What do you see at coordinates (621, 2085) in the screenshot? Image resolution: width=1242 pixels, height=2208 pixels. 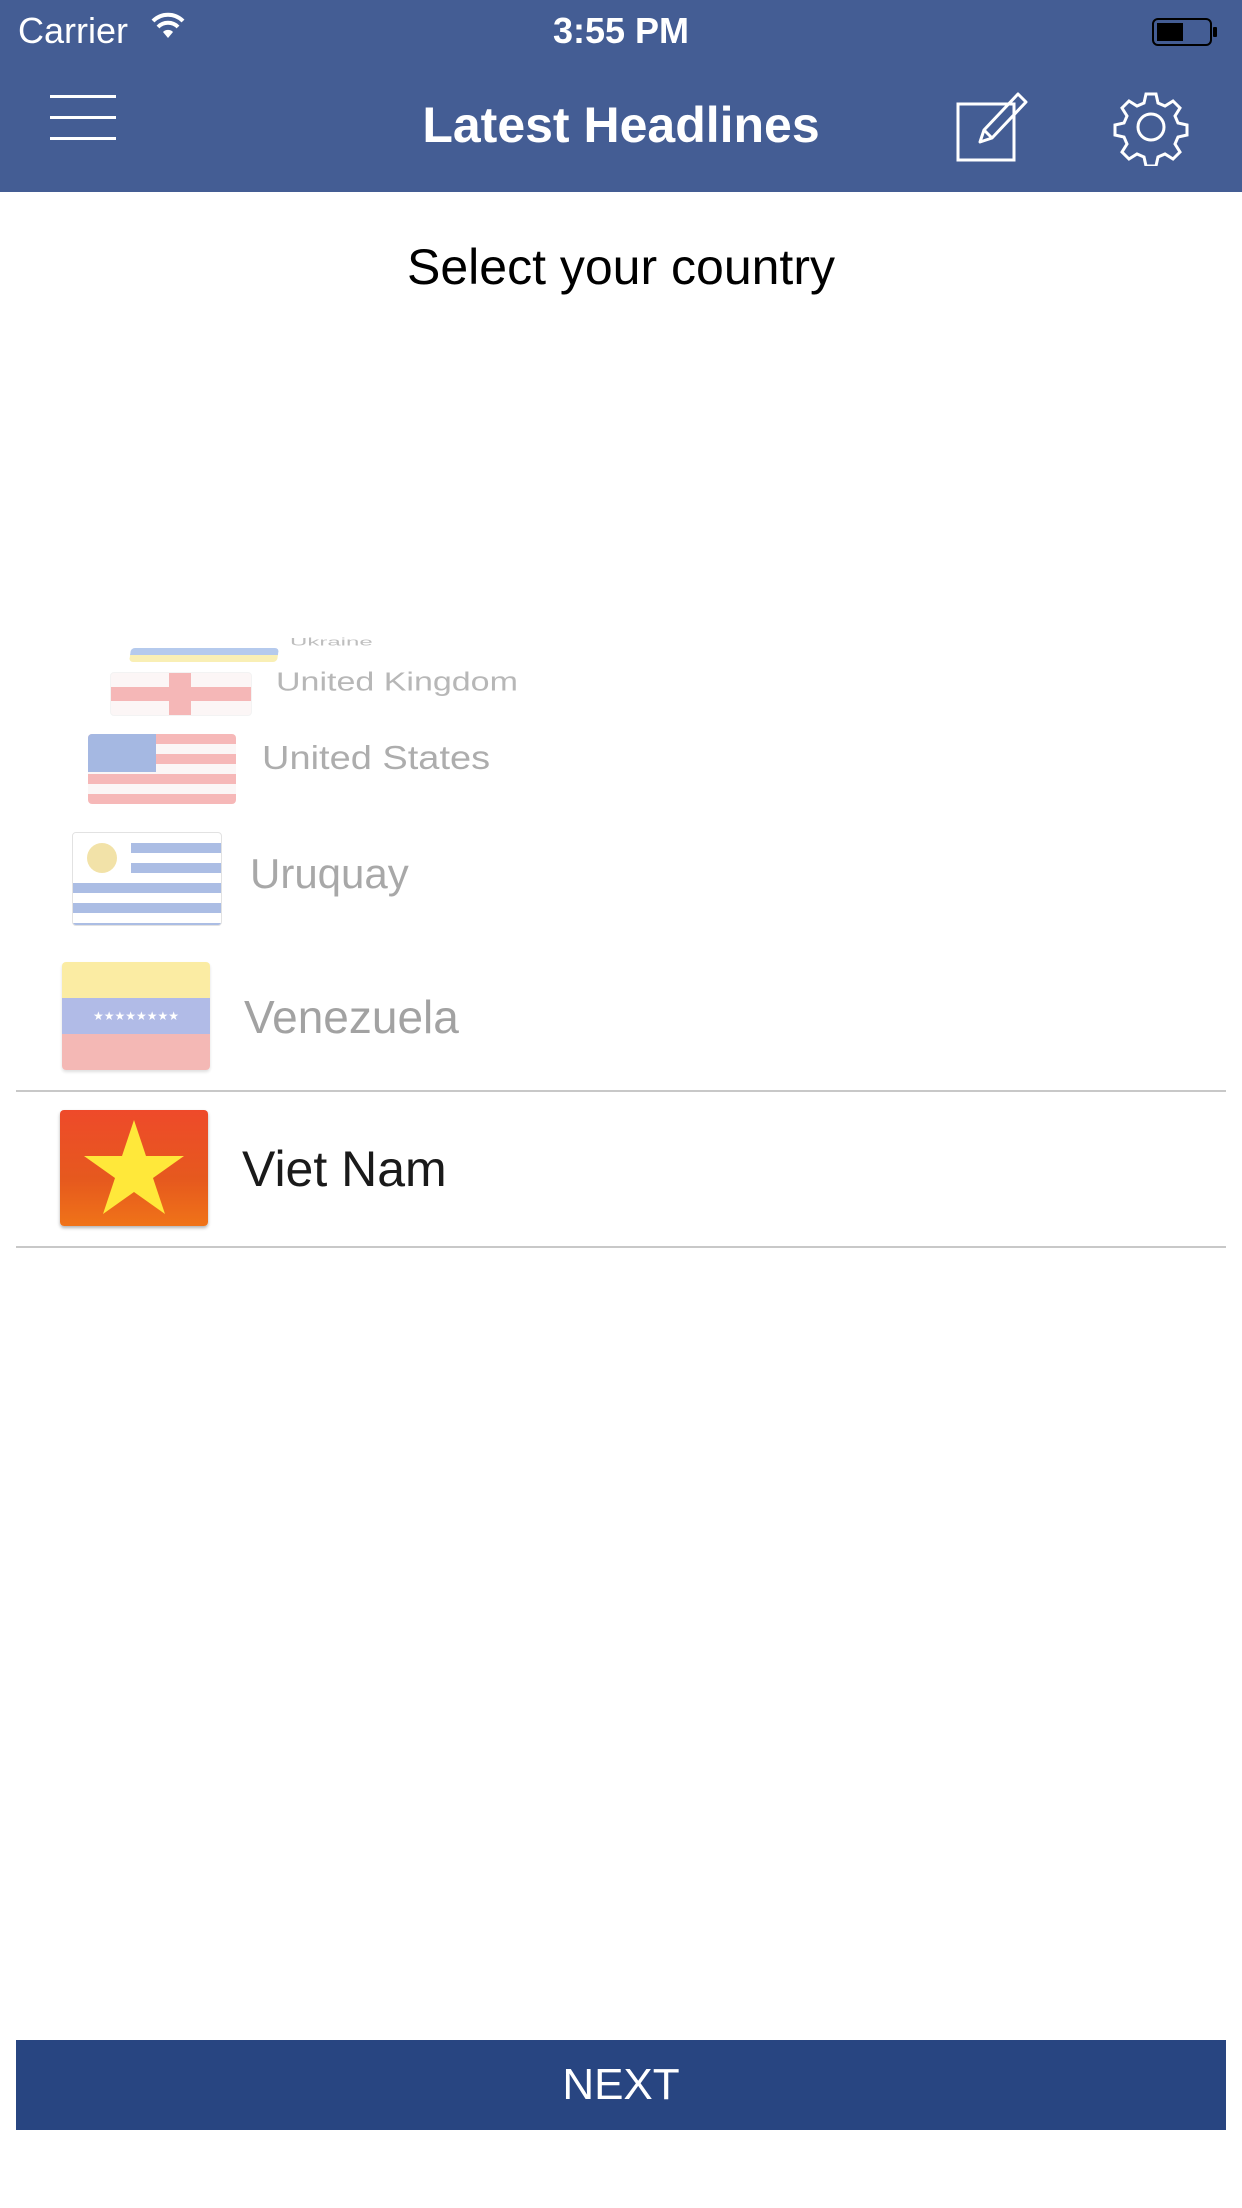 I see `next-button: NEXT` at bounding box center [621, 2085].